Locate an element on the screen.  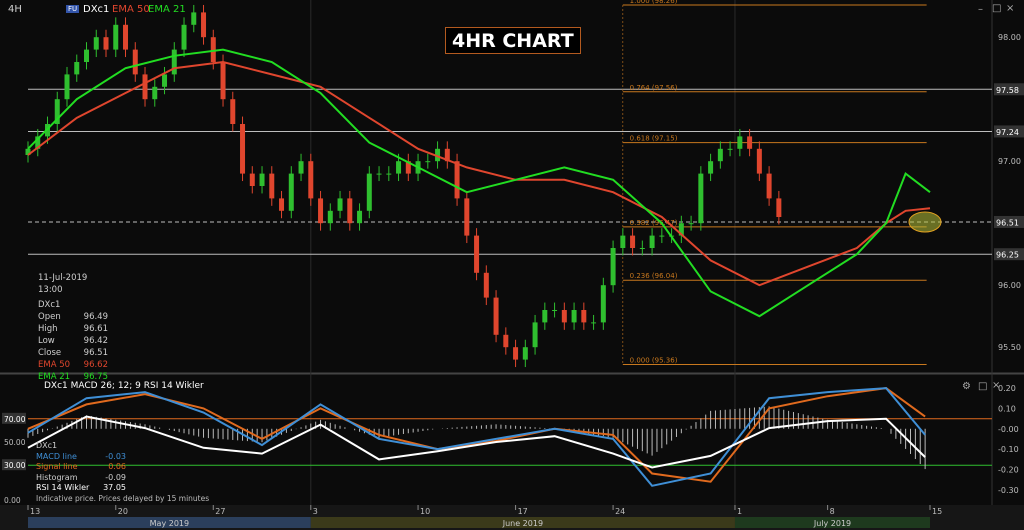
legend-row: MACD line -0.03 is located at coordinates (81, 456).